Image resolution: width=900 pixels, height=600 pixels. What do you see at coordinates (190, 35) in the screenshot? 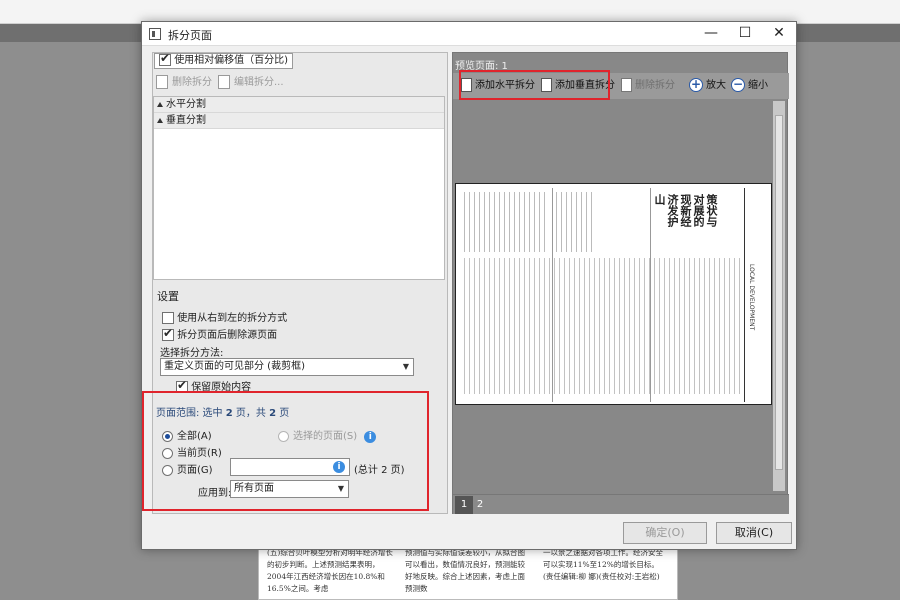
I see `dialog-title: 拆分页面` at bounding box center [190, 35].